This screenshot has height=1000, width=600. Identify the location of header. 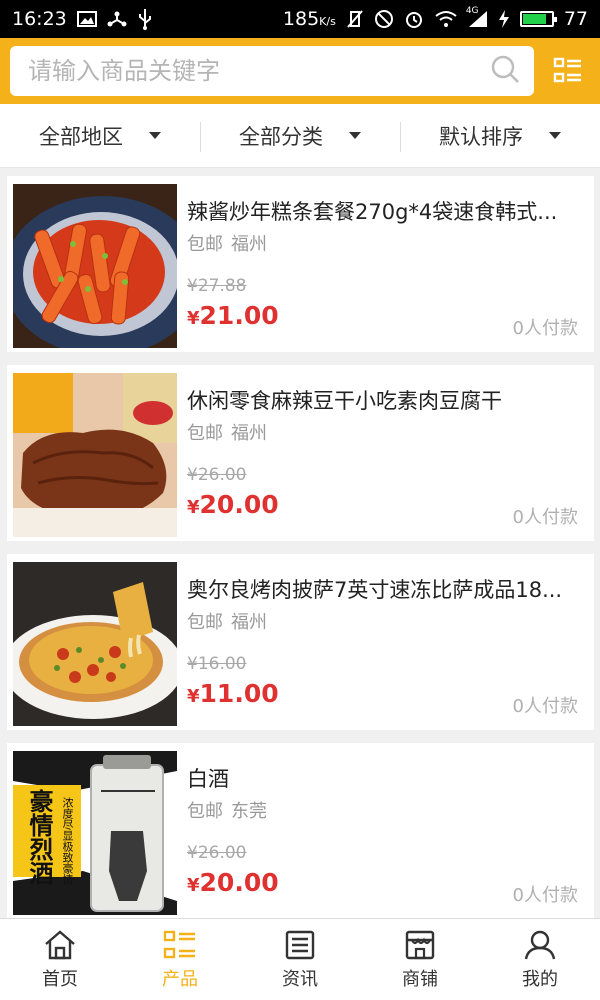
(300, 71).